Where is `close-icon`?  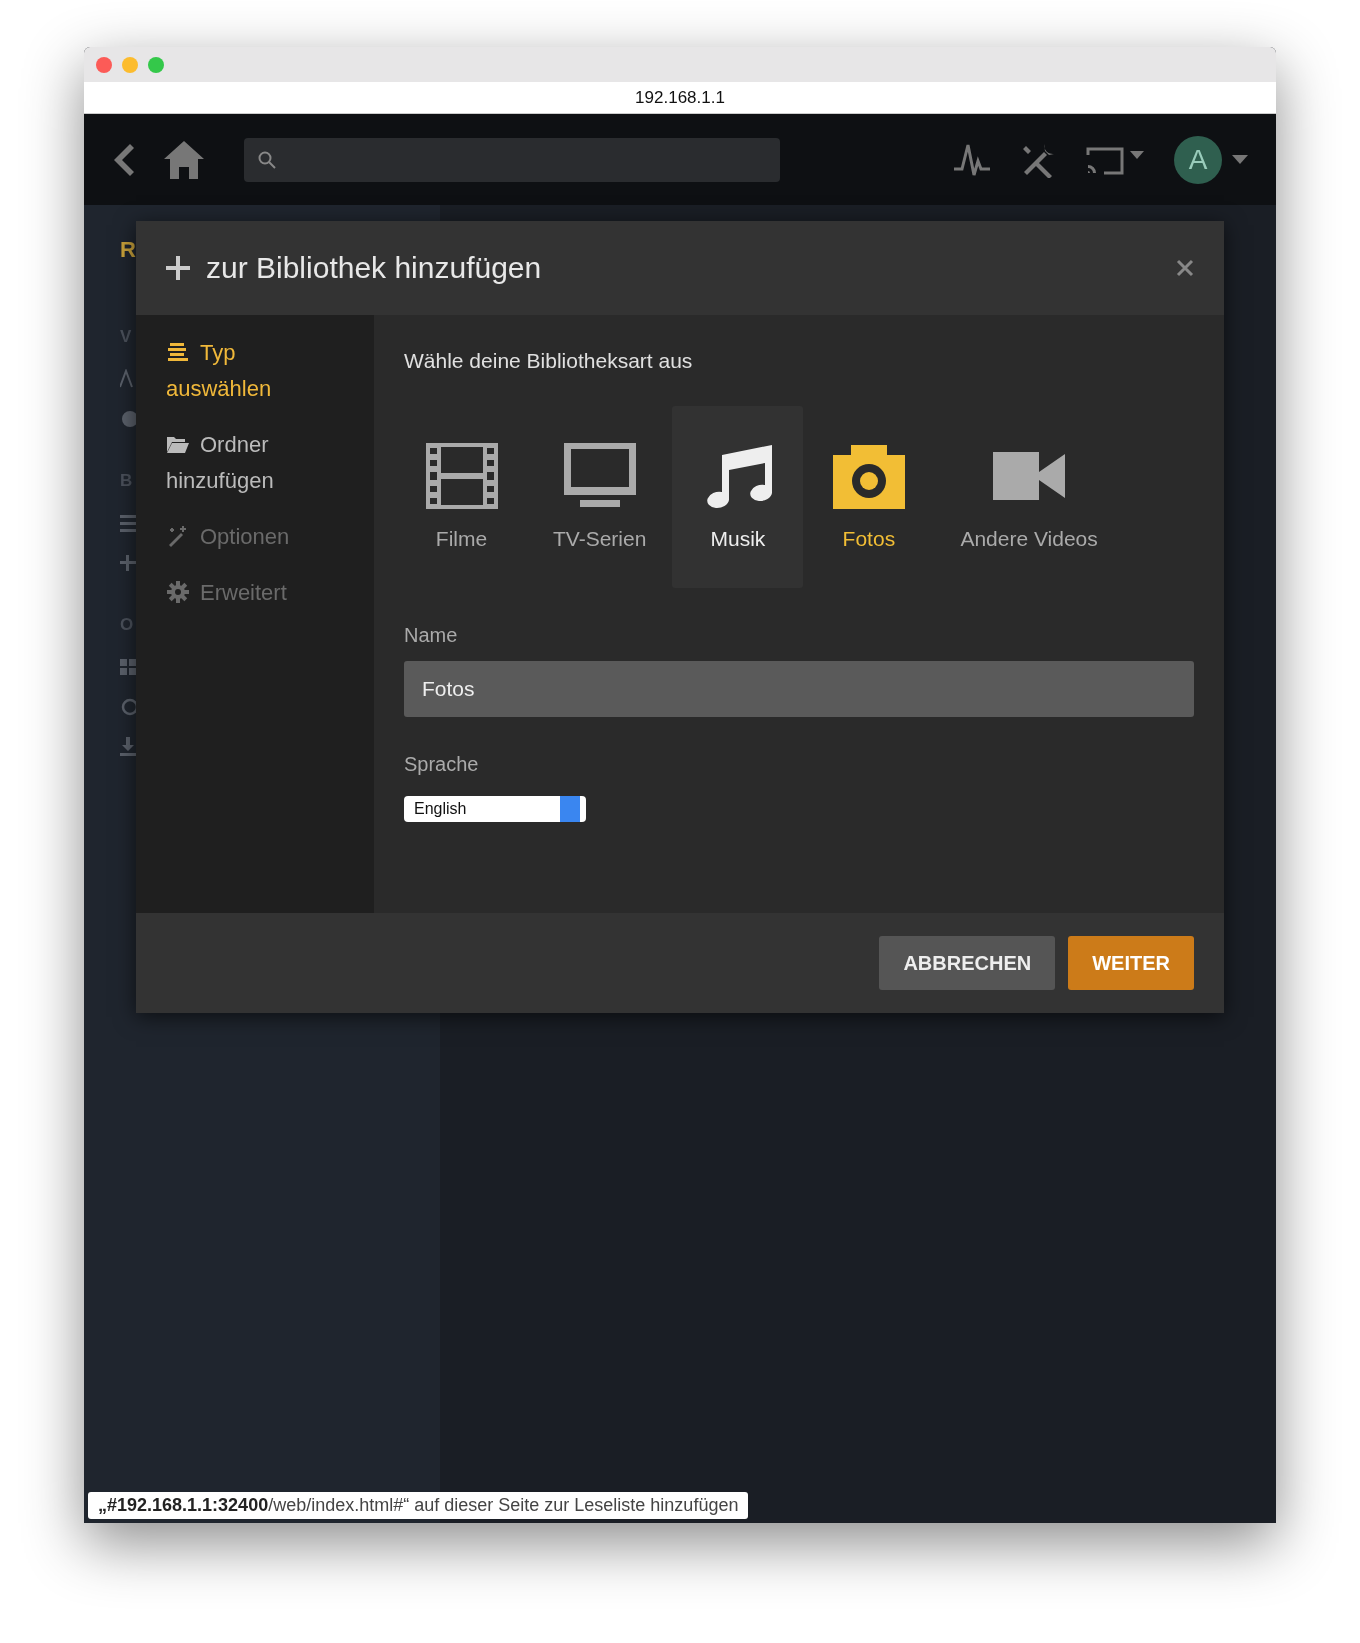 close-icon is located at coordinates (1185, 268).